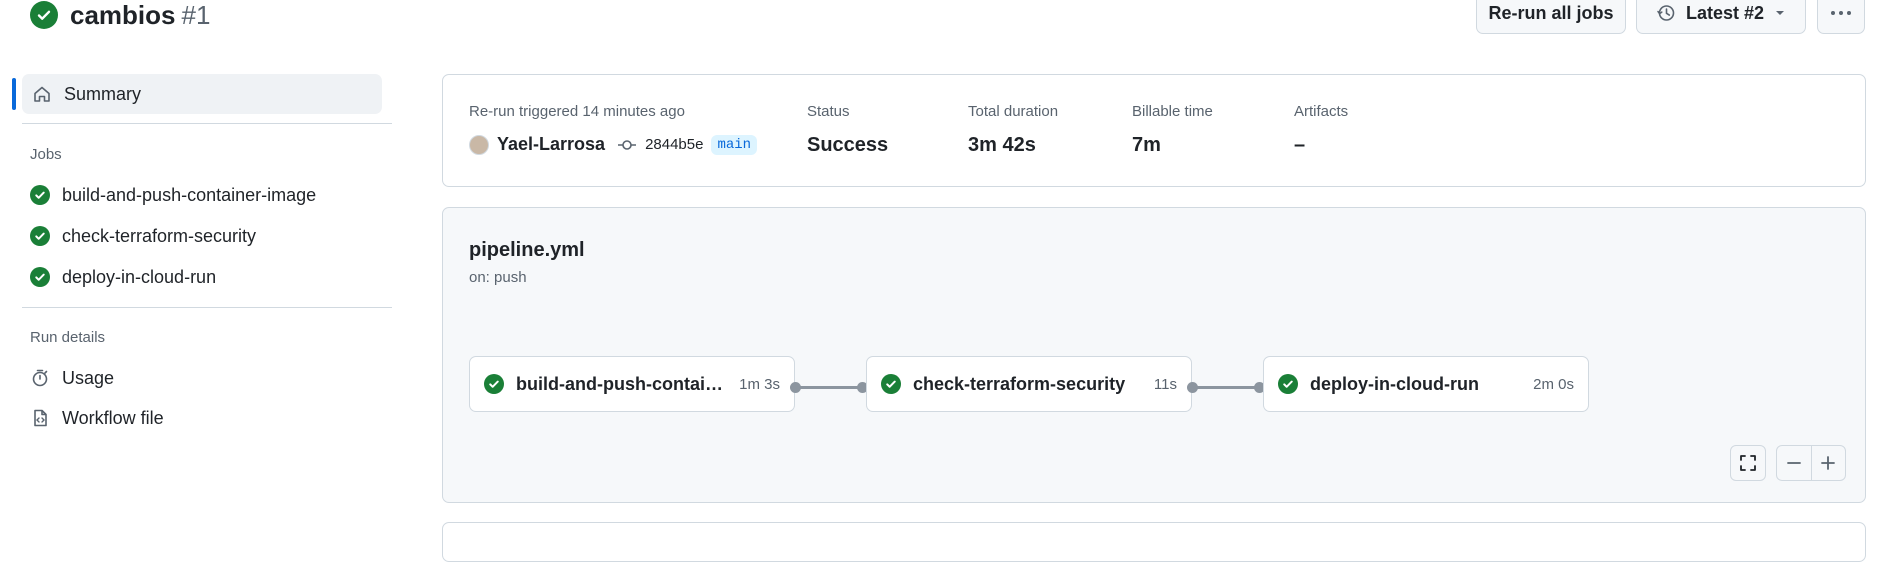  I want to click on sidebar-item-summary: Summary, so click(202, 94).